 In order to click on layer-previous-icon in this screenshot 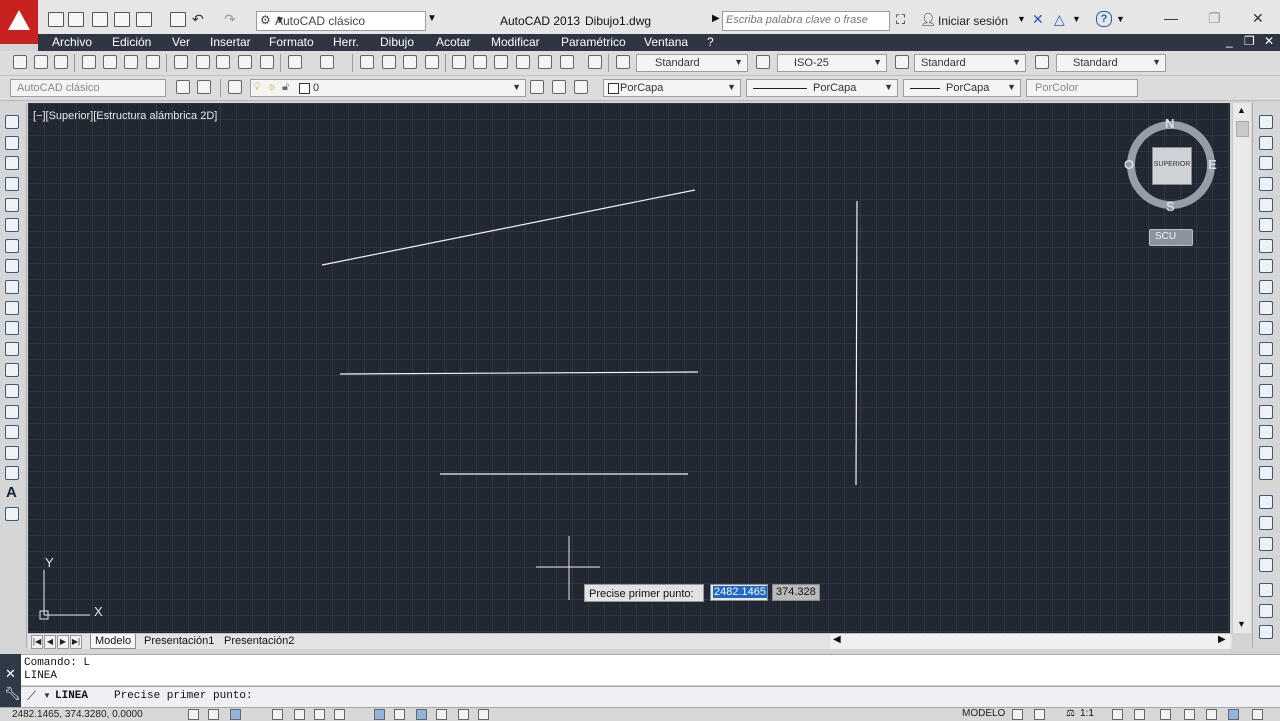, I will do `click(559, 87)`.